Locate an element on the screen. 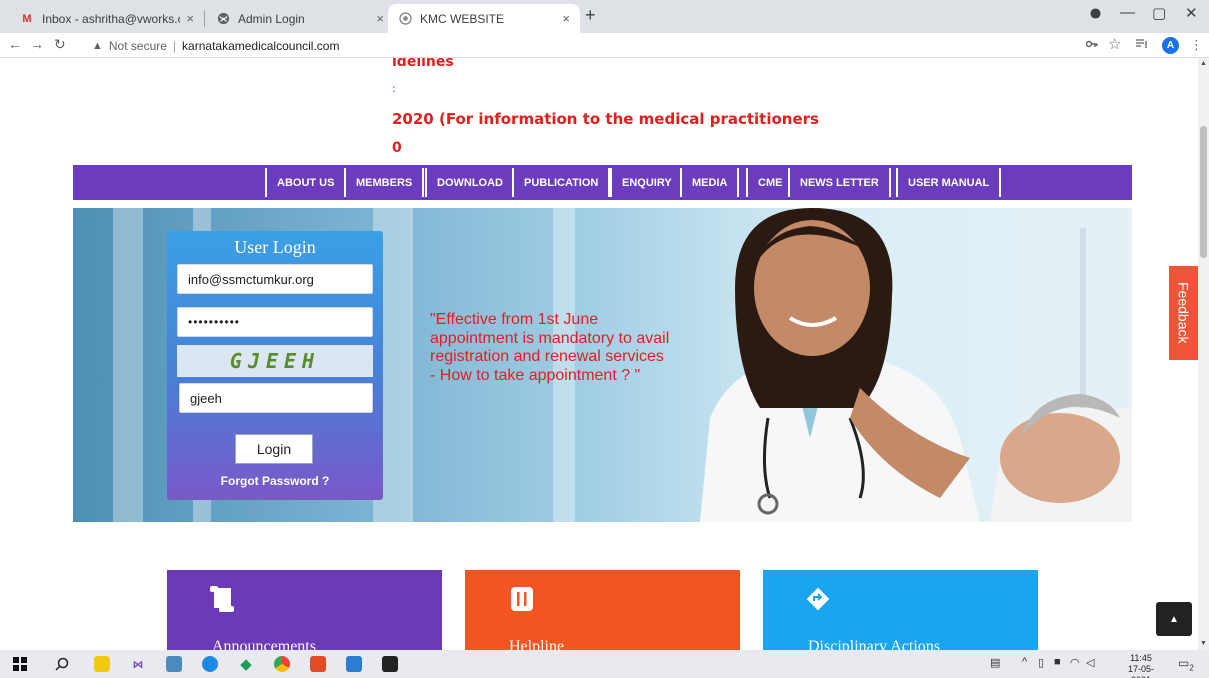 This screenshot has width=1209, height=678. remote-desktop-icon is located at coordinates (354, 664).